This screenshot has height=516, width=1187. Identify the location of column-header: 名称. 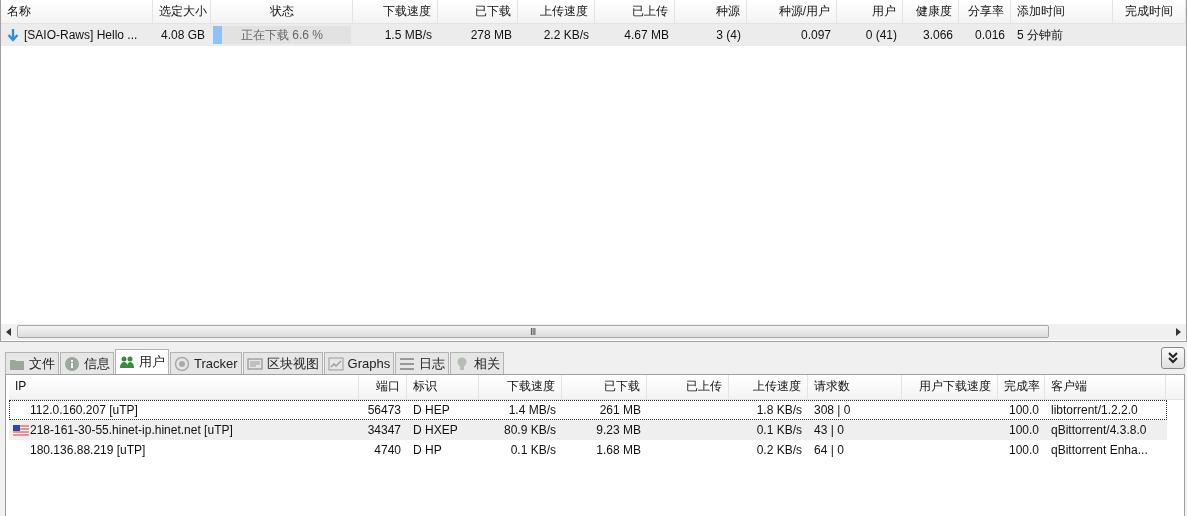
(77, 11).